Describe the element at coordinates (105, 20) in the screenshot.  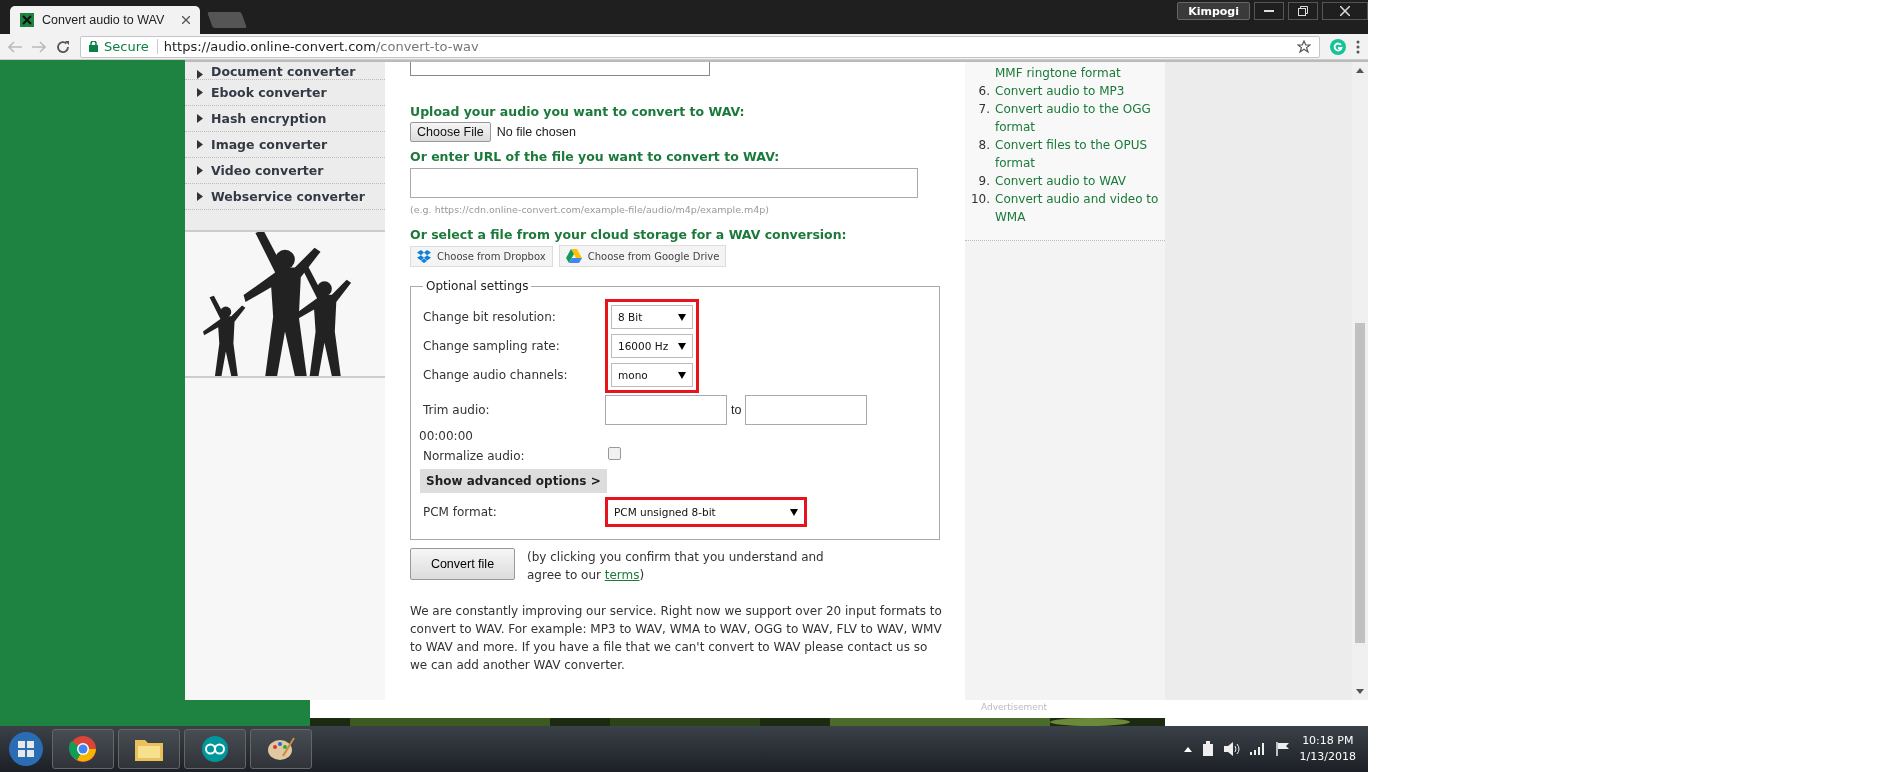
I see `browser-tab: Convert audio to WAV` at that location.